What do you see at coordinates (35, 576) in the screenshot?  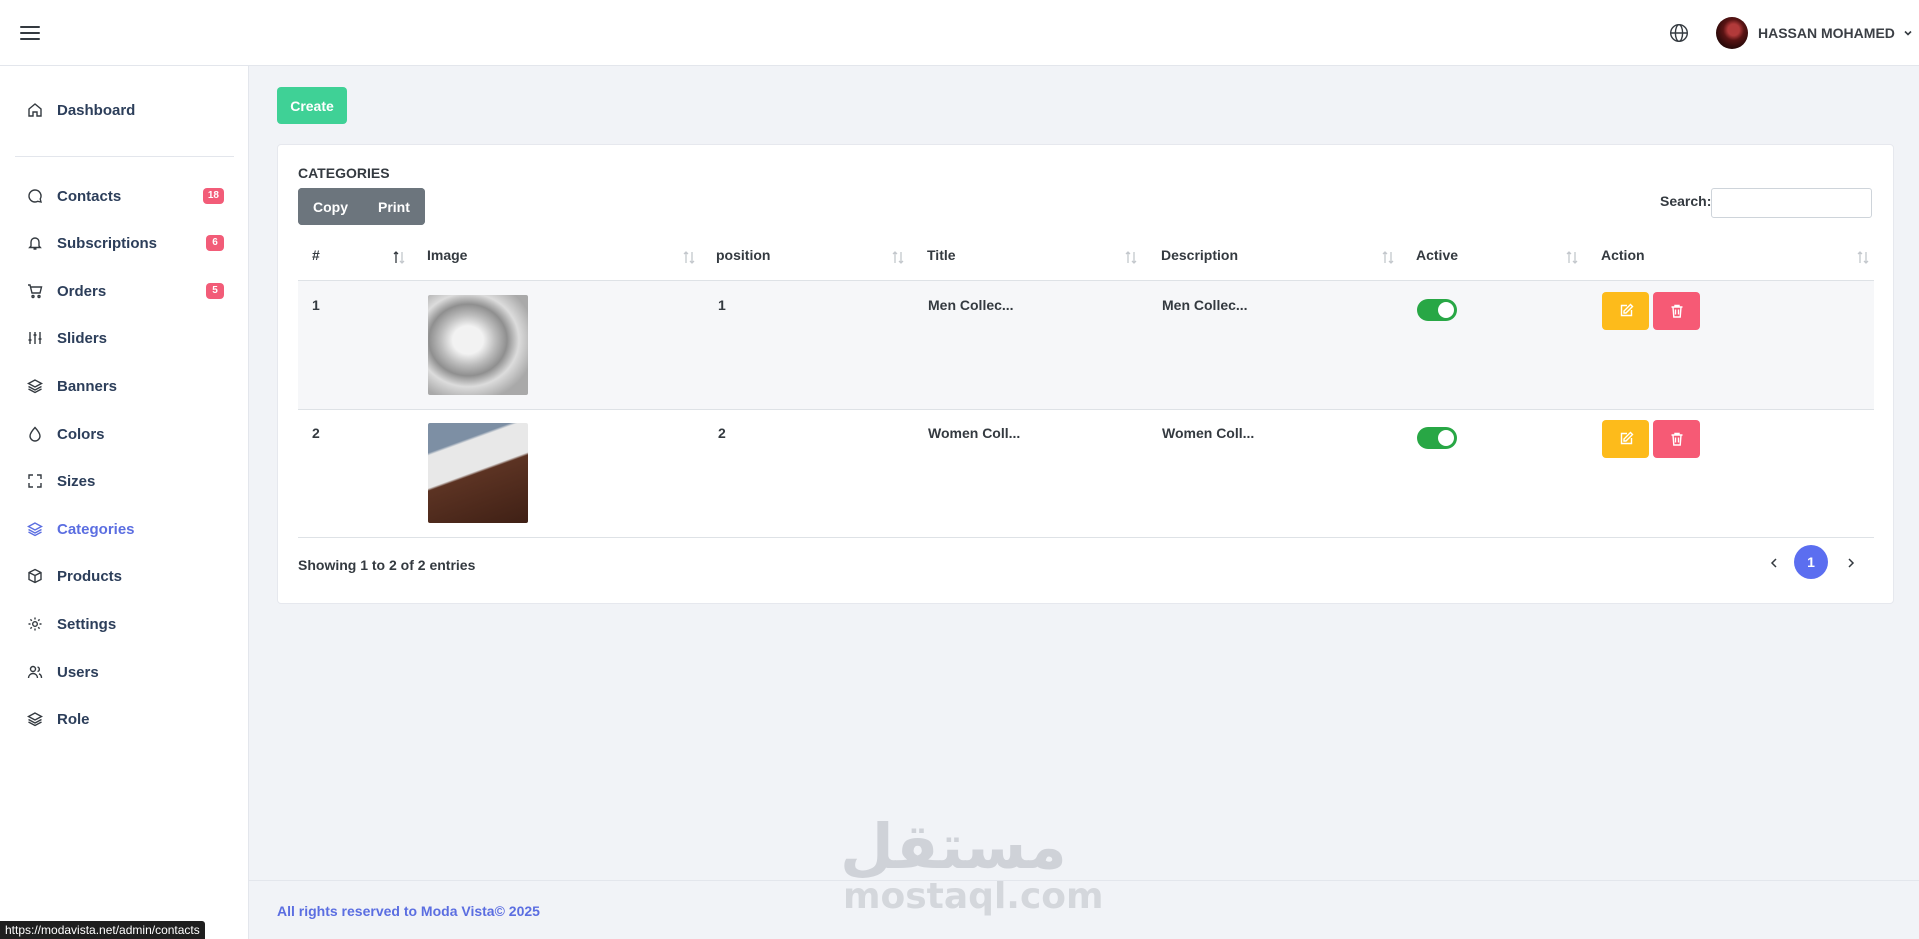 I see `box-icon` at bounding box center [35, 576].